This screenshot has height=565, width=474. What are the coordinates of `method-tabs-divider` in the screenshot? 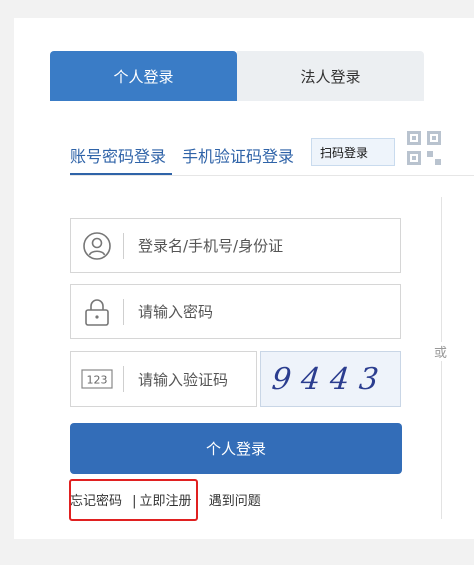 It's located at (272, 175).